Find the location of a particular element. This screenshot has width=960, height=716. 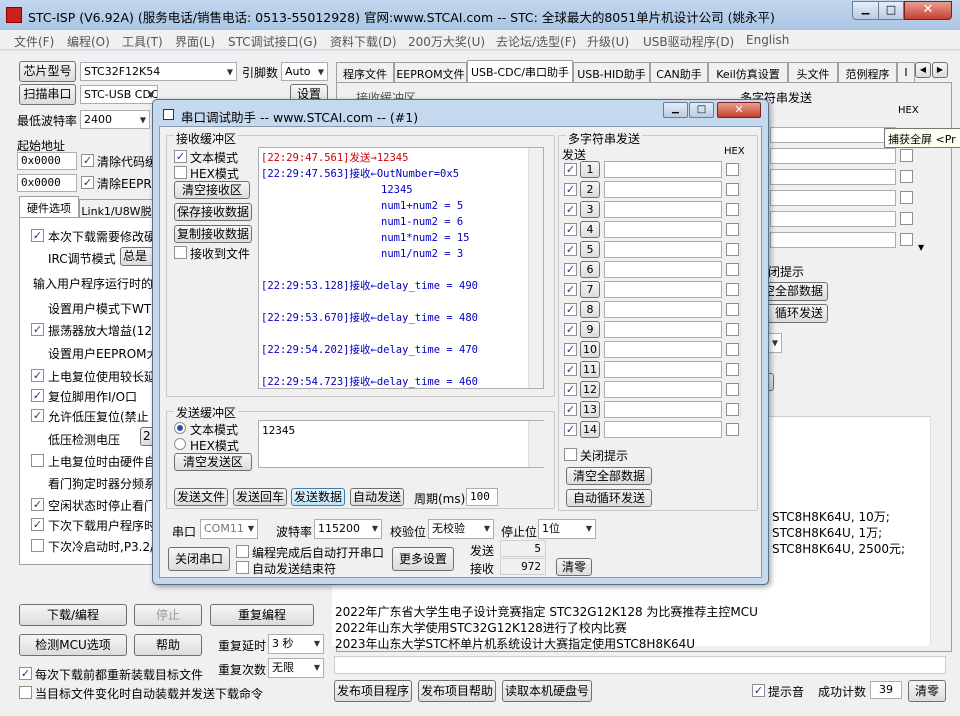

menu-forum: 去论坛/选型(F) is located at coordinates (536, 41).